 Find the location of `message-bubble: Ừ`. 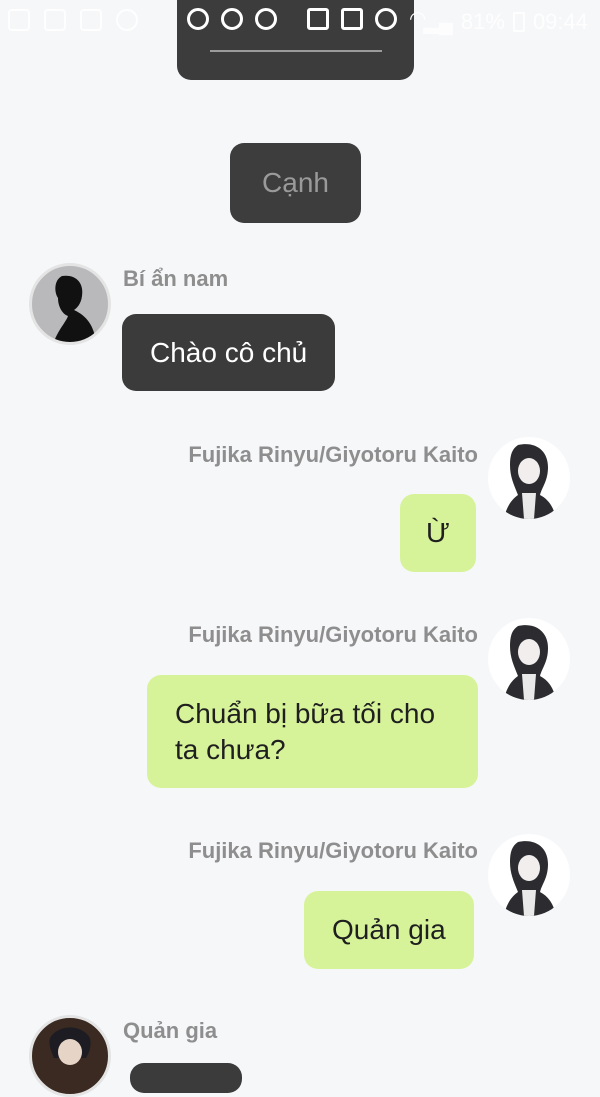

message-bubble: Ừ is located at coordinates (438, 533).